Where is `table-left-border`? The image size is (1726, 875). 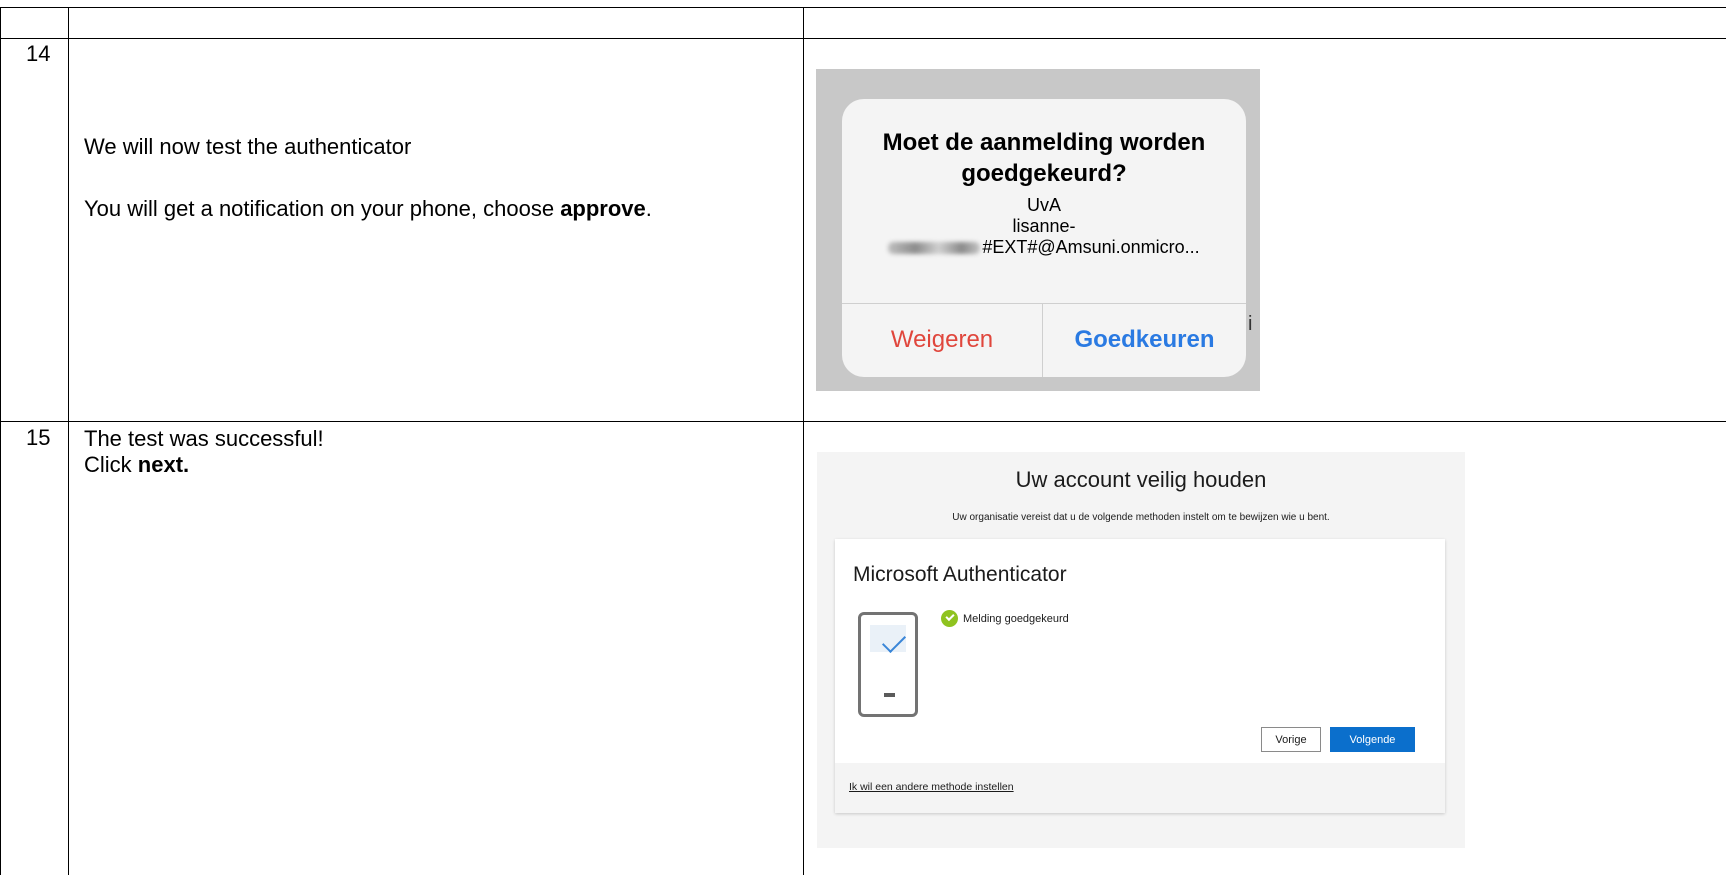
table-left-border is located at coordinates (0, 441).